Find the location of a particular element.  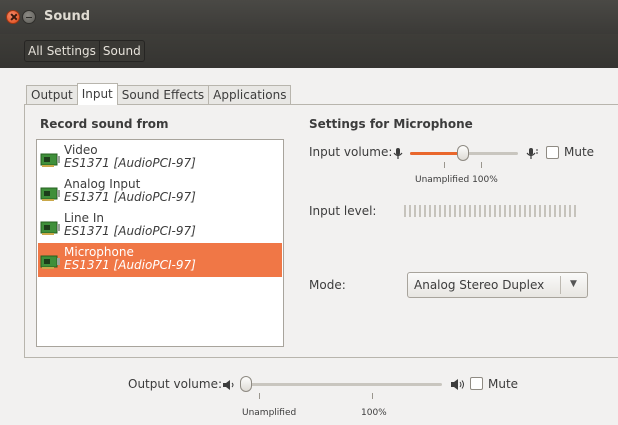

minimize-icon is located at coordinates (29, 17).